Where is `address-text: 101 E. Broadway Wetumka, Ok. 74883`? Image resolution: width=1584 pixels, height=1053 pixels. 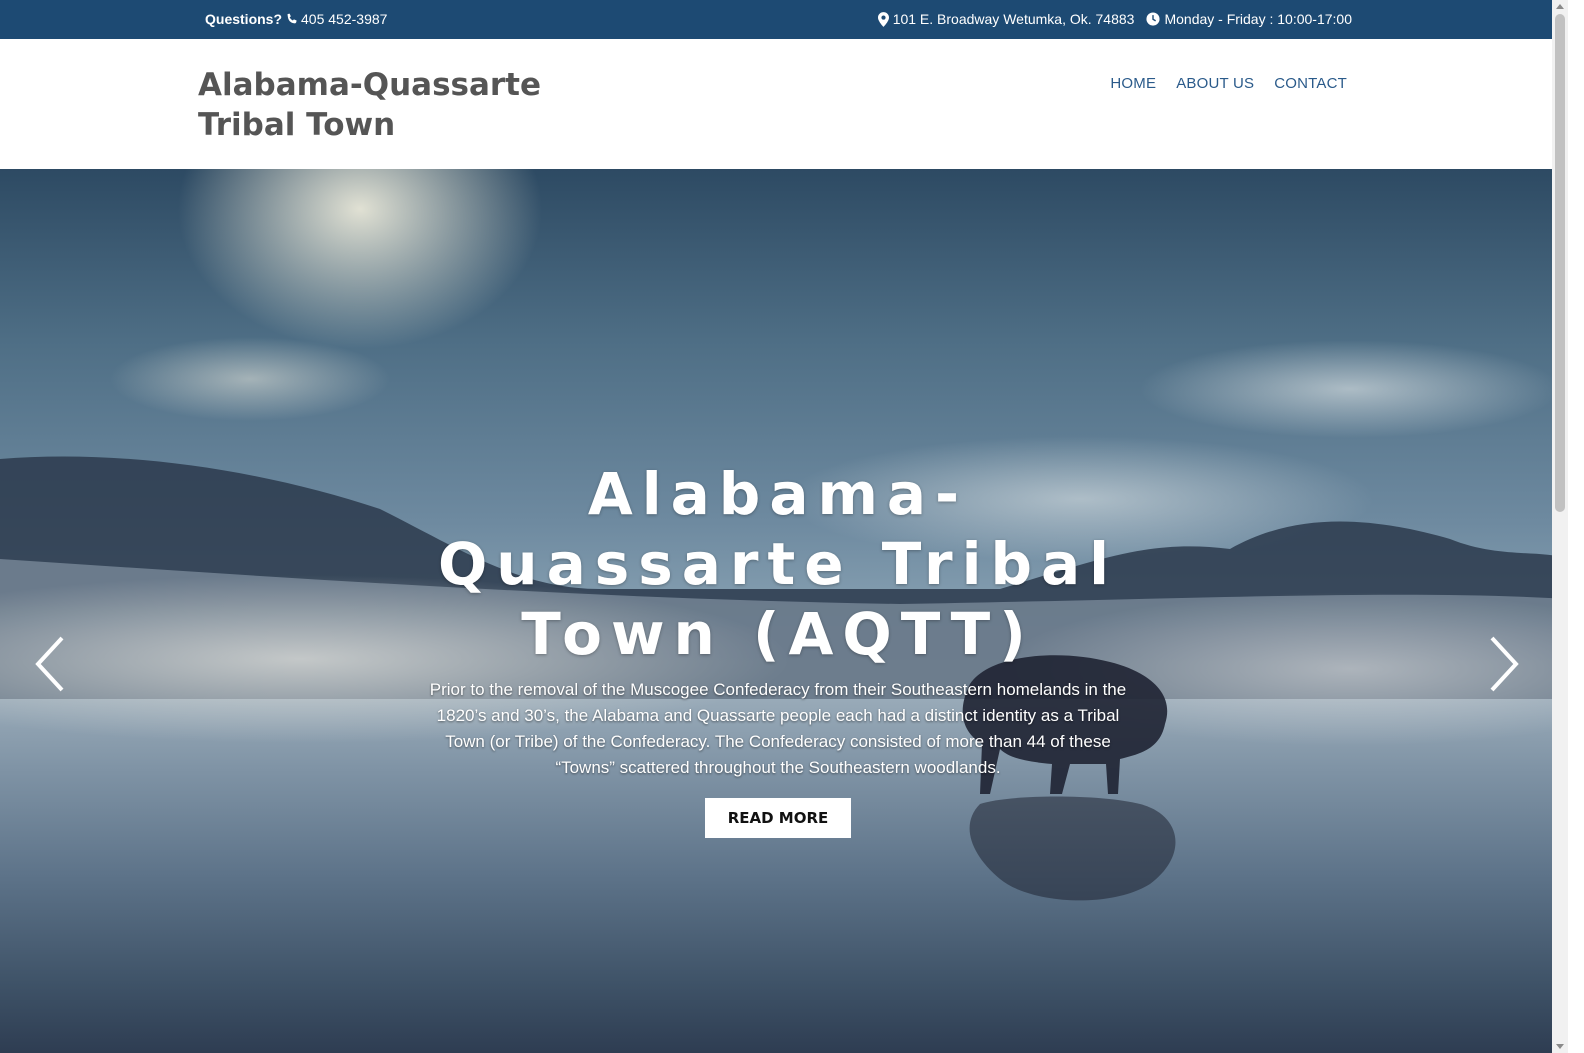 address-text: 101 E. Broadway Wetumka, Ok. 74883 is located at coordinates (1013, 19).